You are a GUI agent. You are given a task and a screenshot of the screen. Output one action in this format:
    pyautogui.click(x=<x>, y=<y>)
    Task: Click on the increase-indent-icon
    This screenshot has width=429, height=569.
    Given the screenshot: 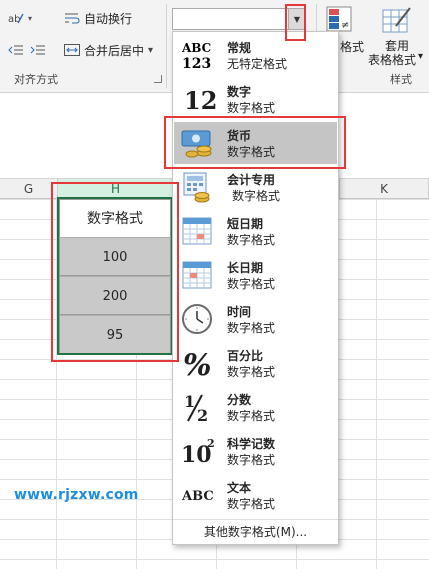 What is the action you would take?
    pyautogui.click(x=38, y=50)
    